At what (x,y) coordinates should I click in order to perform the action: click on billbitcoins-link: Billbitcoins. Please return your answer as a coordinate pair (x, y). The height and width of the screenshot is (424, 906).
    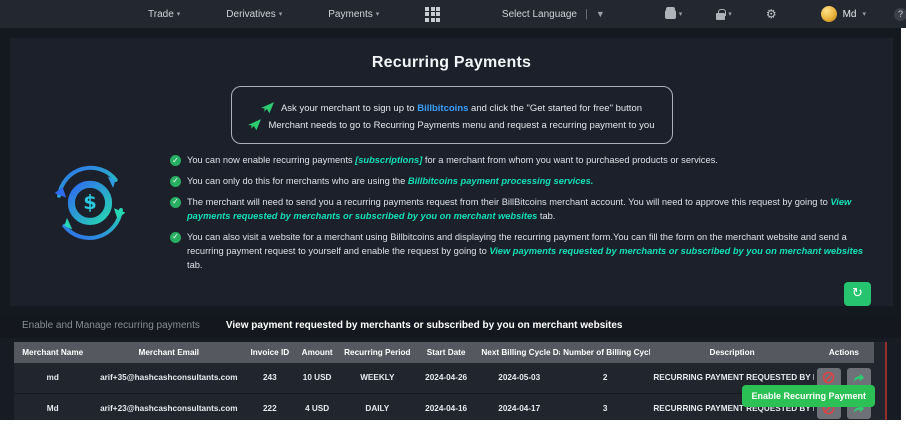
    Looking at the image, I should click on (442, 108).